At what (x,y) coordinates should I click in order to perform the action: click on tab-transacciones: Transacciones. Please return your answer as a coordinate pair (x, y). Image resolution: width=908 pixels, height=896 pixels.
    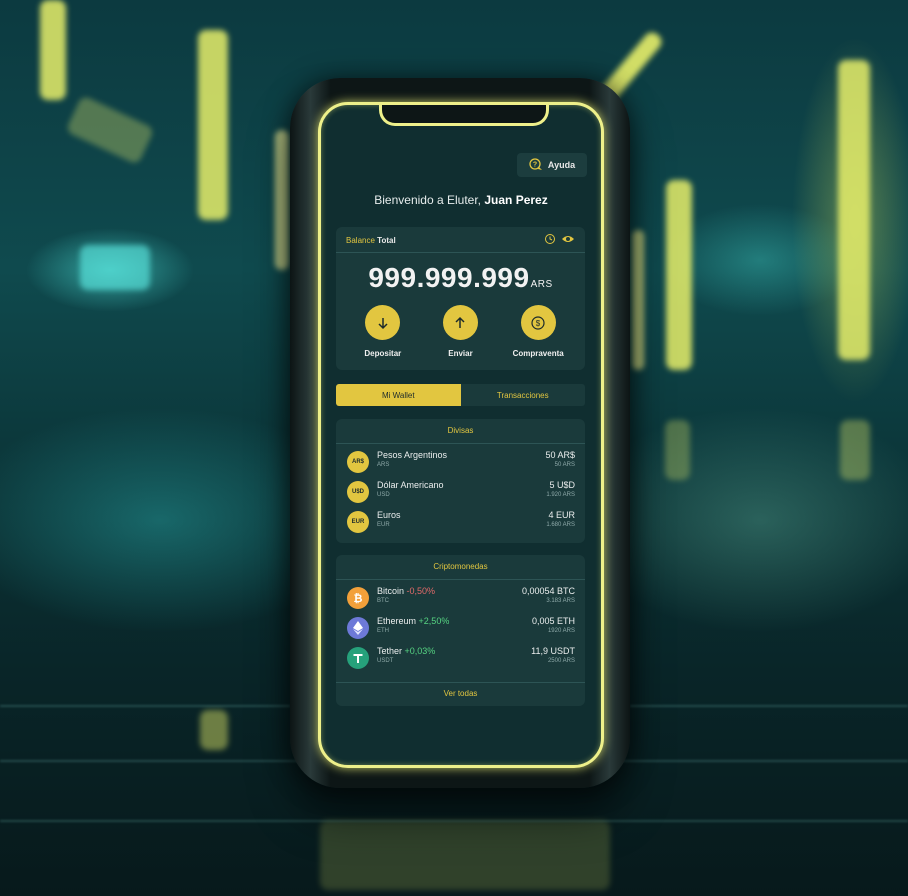
    Looking at the image, I should click on (523, 395).